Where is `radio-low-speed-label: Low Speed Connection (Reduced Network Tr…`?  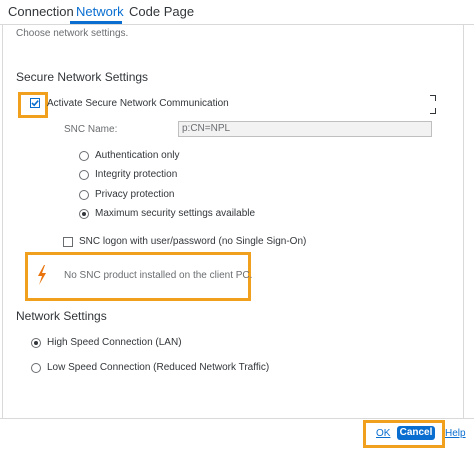 radio-low-speed-label: Low Speed Connection (Reduced Network Tr… is located at coordinates (158, 367).